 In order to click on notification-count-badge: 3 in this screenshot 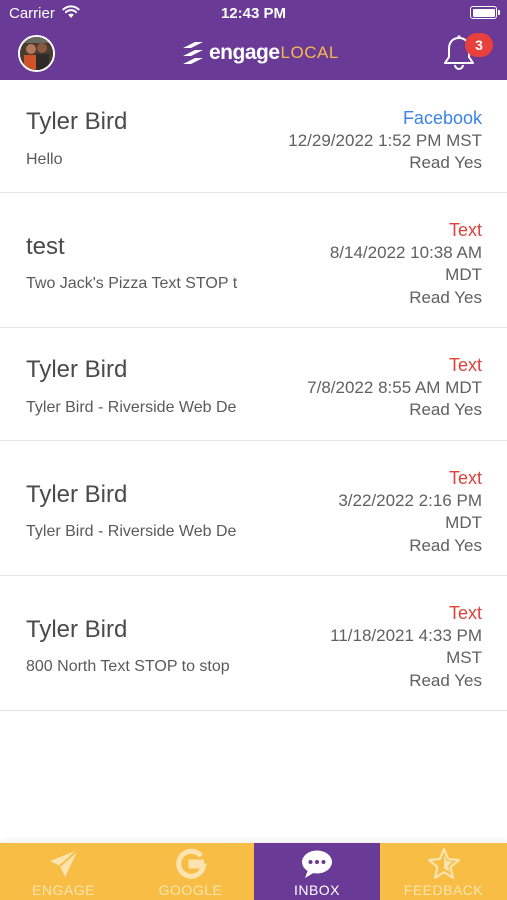, I will do `click(479, 45)`.